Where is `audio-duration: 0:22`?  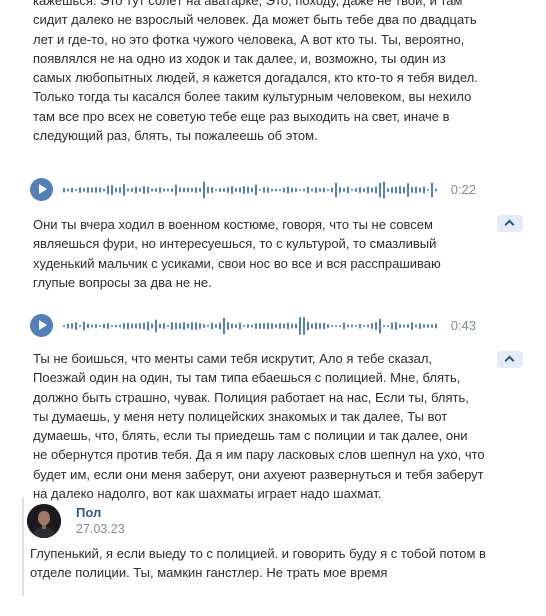 audio-duration: 0:22 is located at coordinates (463, 189).